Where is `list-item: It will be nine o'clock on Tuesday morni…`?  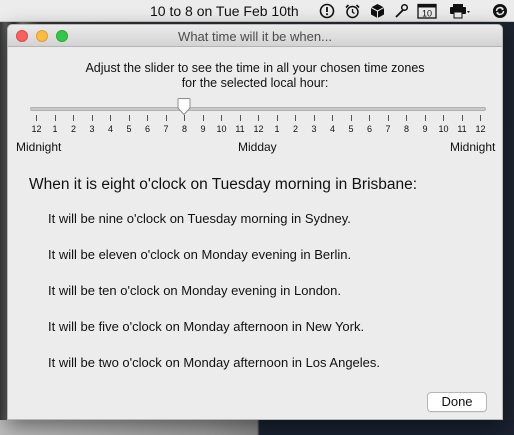
list-item: It will be nine o'clock on Tuesday morni… is located at coordinates (199, 218).